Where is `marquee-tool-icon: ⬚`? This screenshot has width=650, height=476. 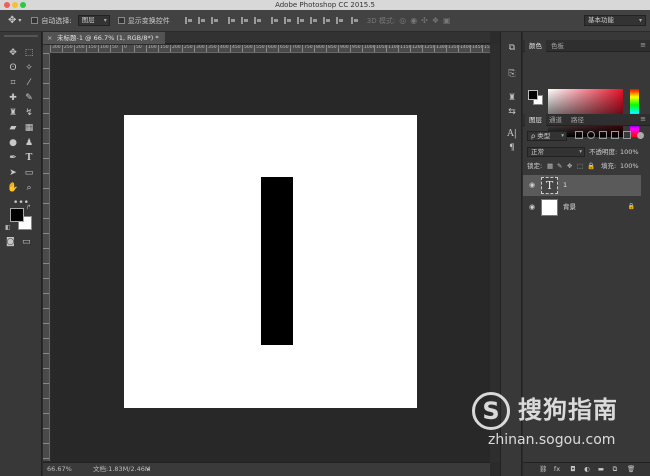
marquee-tool-icon: ⬚ is located at coordinates (29, 53).